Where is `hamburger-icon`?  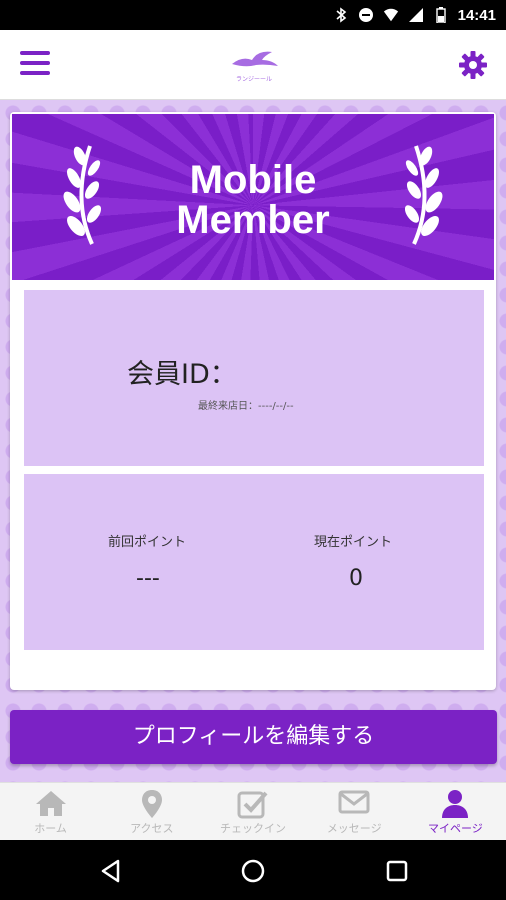
hamburger-icon is located at coordinates (35, 64).